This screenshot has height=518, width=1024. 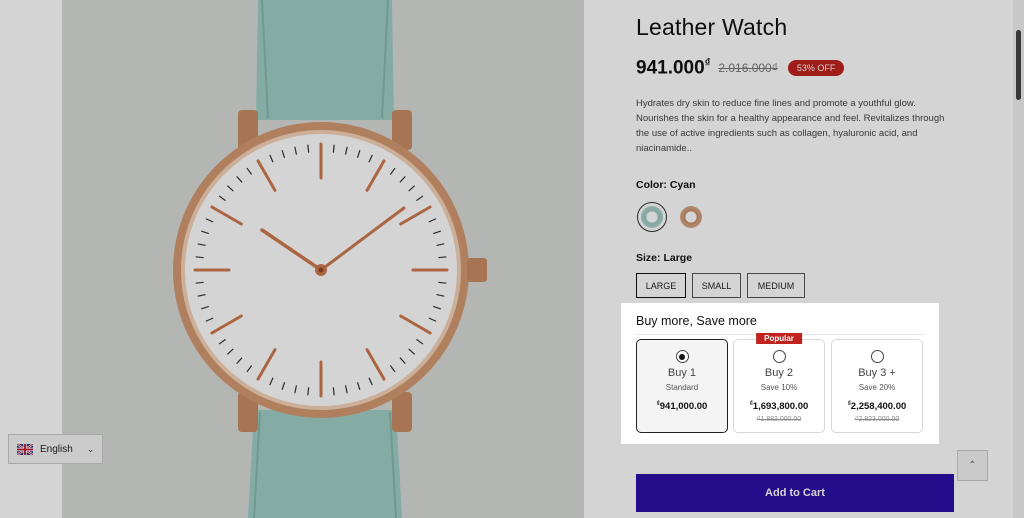 I want to click on dim-overlay-right, so click(x=981, y=373).